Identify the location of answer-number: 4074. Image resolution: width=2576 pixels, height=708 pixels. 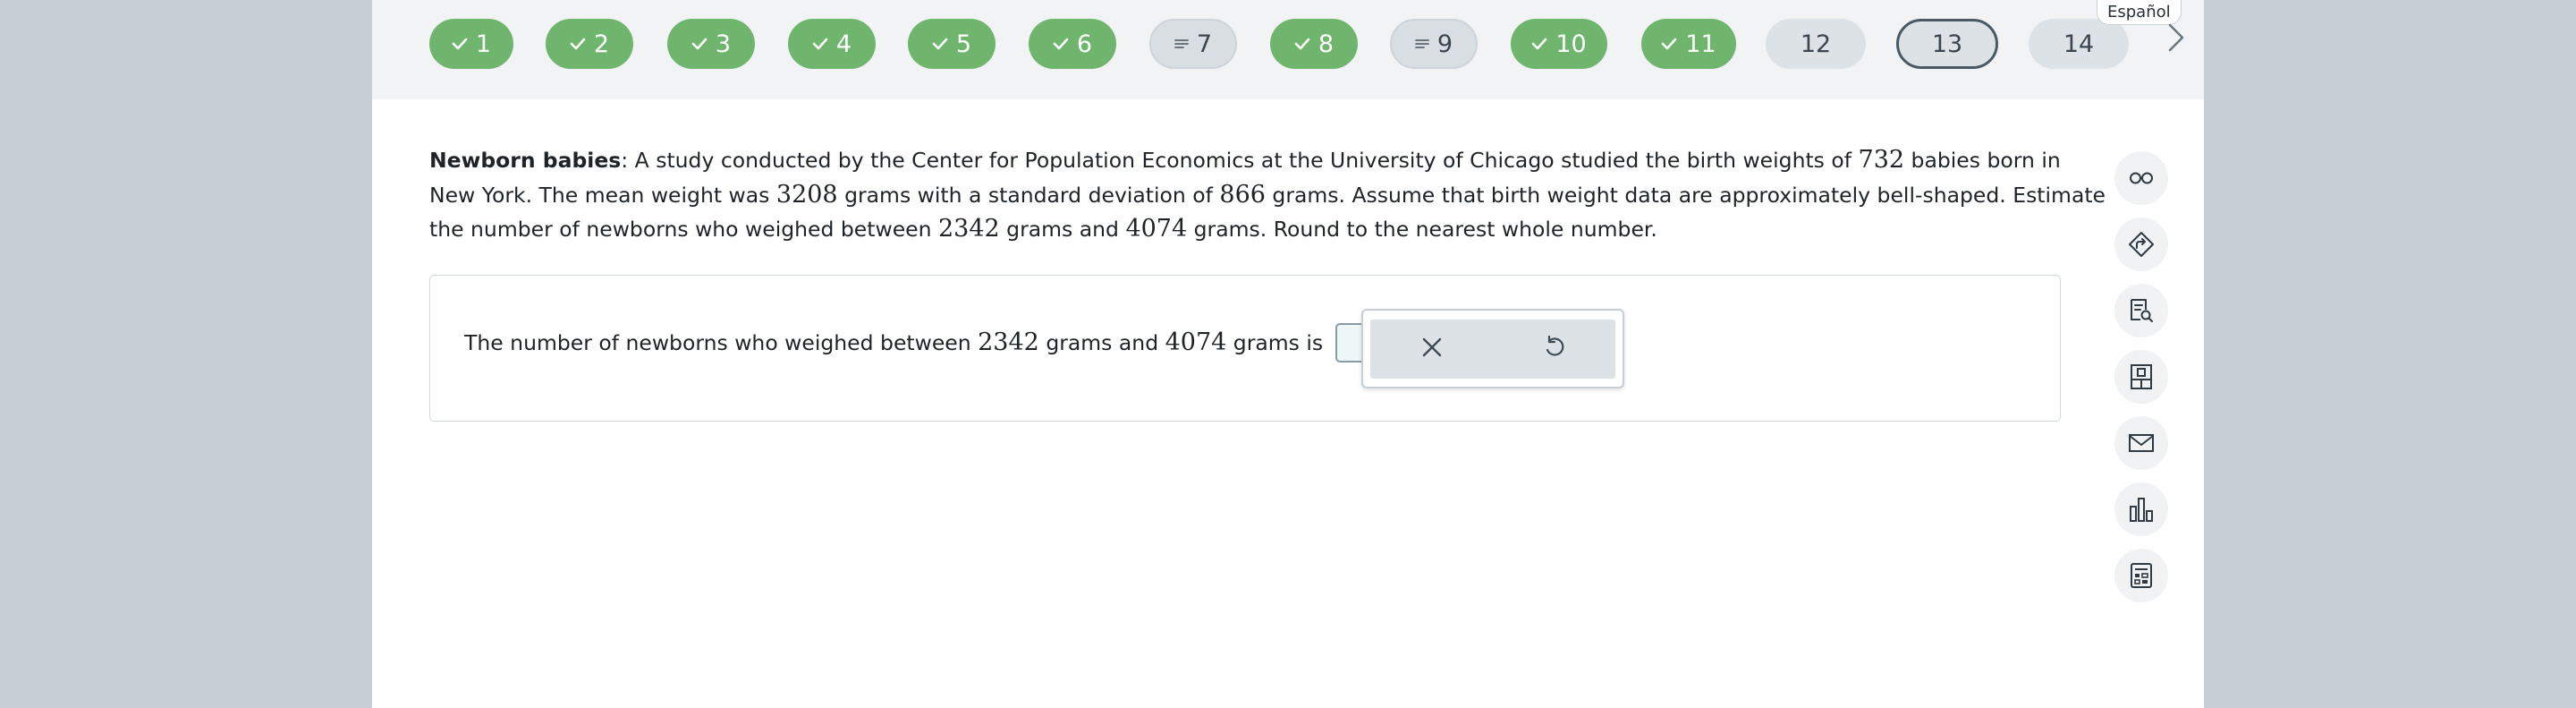
(1196, 342).